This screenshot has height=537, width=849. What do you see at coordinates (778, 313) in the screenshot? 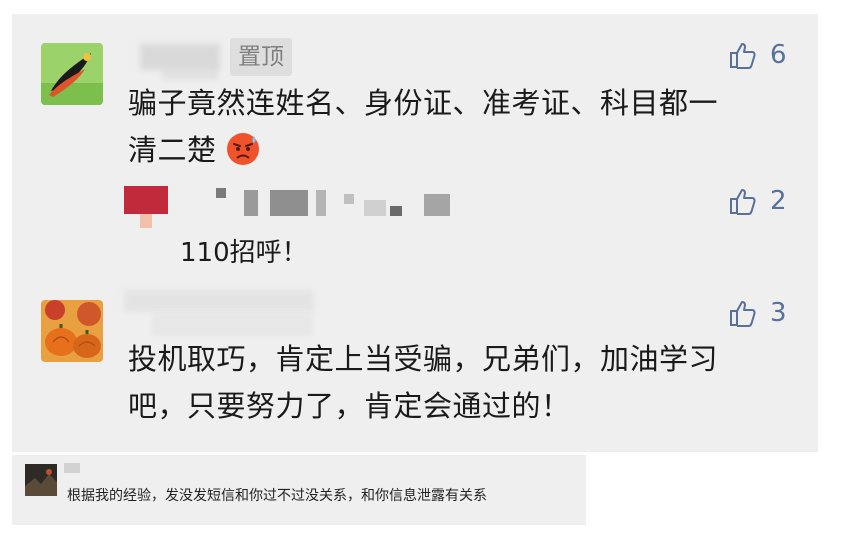
I see `like-count: 3` at bounding box center [778, 313].